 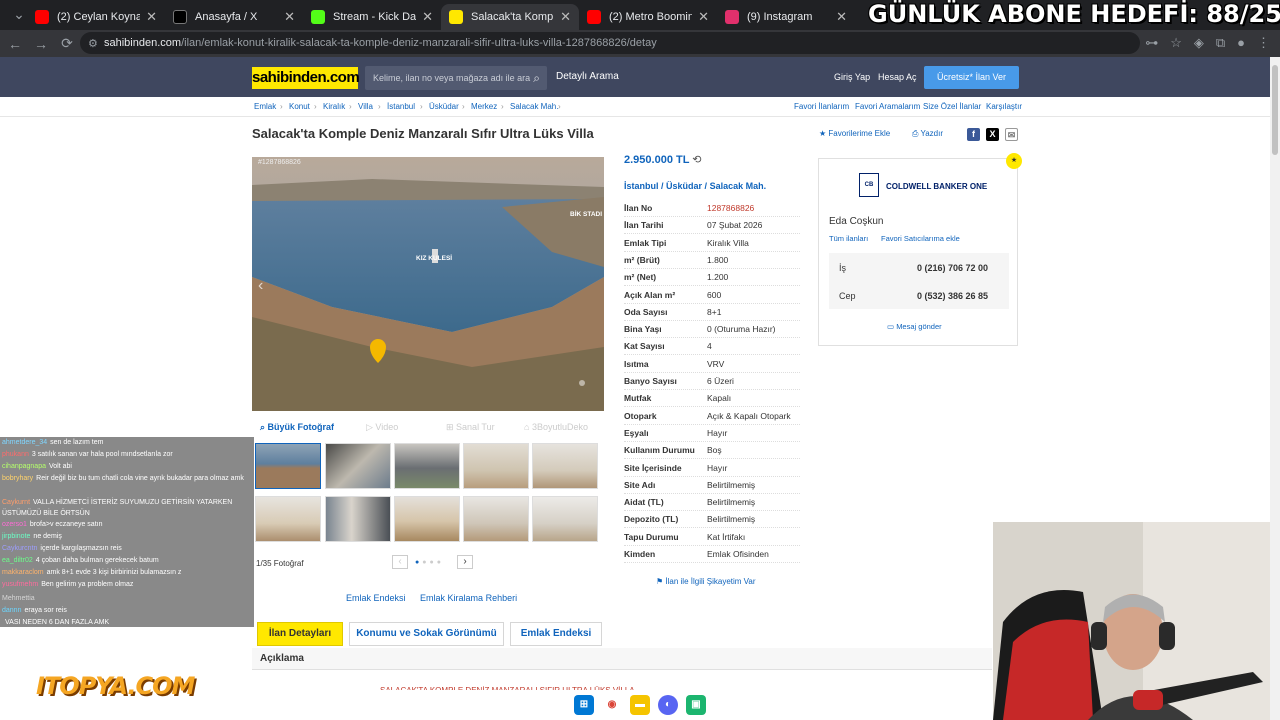 I want to click on price: 2.950.000 TL ⟲, so click(x=663, y=159).